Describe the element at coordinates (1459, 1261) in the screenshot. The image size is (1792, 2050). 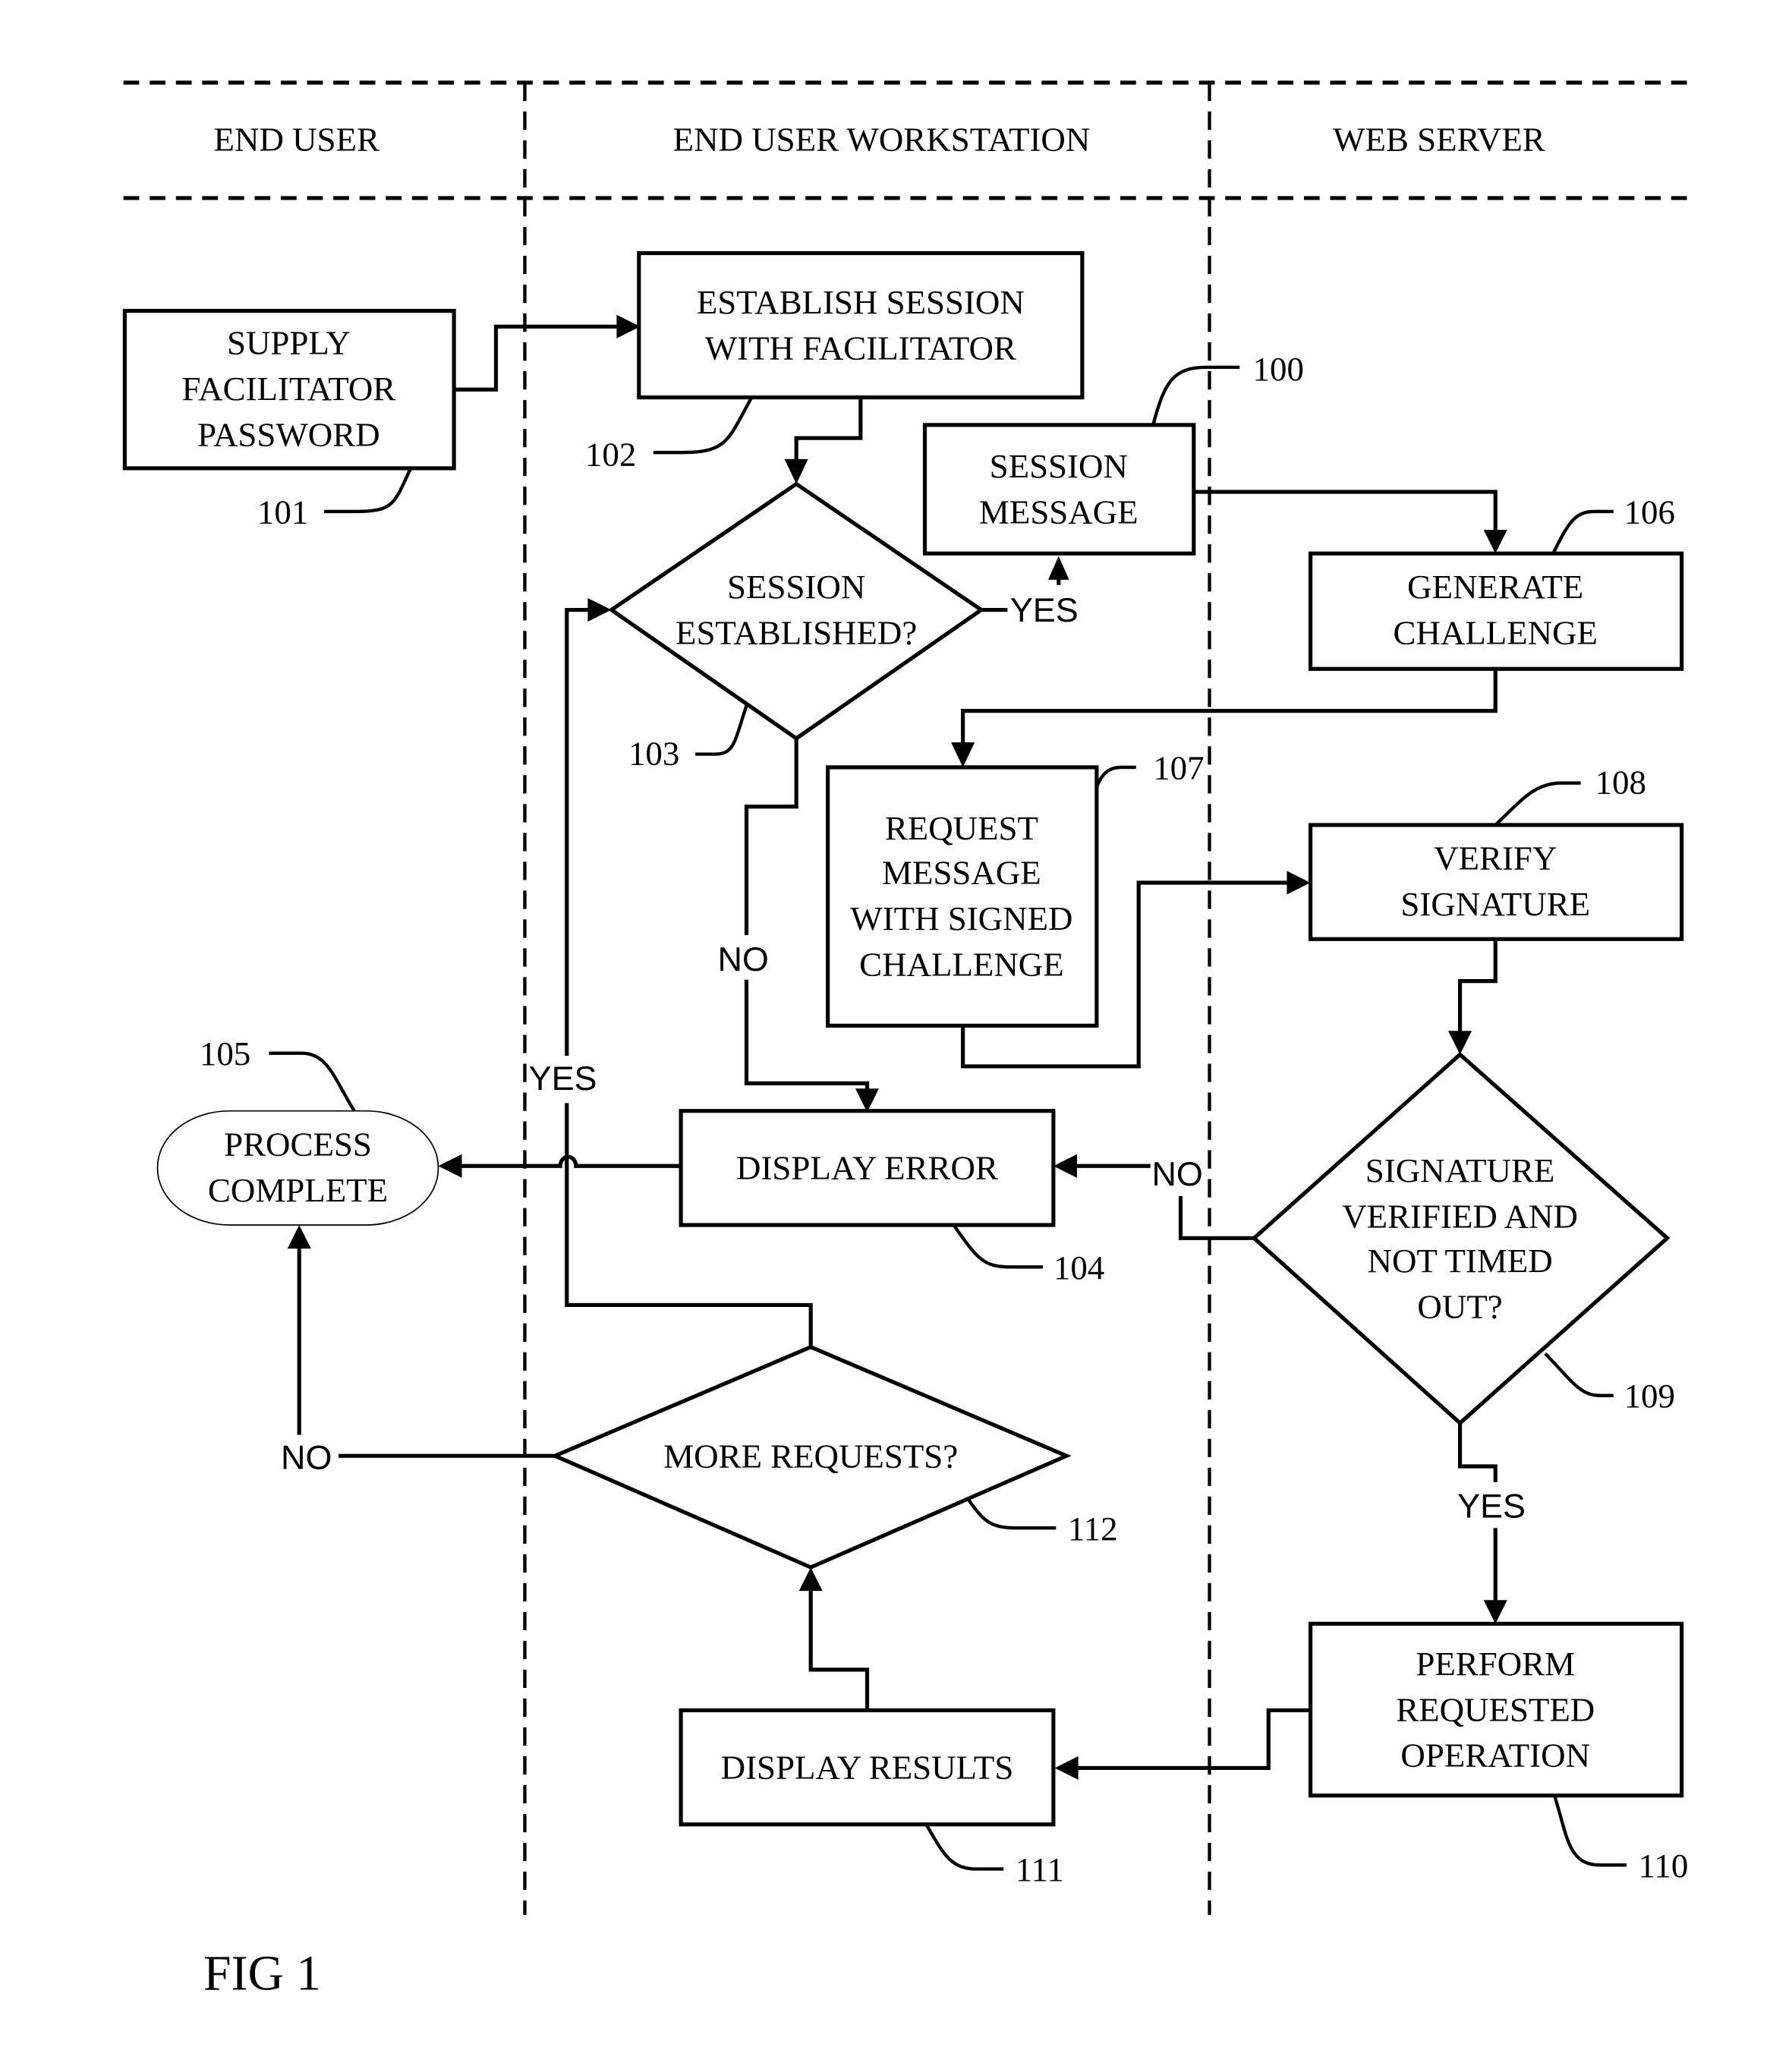
I see `node-text: NOT TIMED` at that location.